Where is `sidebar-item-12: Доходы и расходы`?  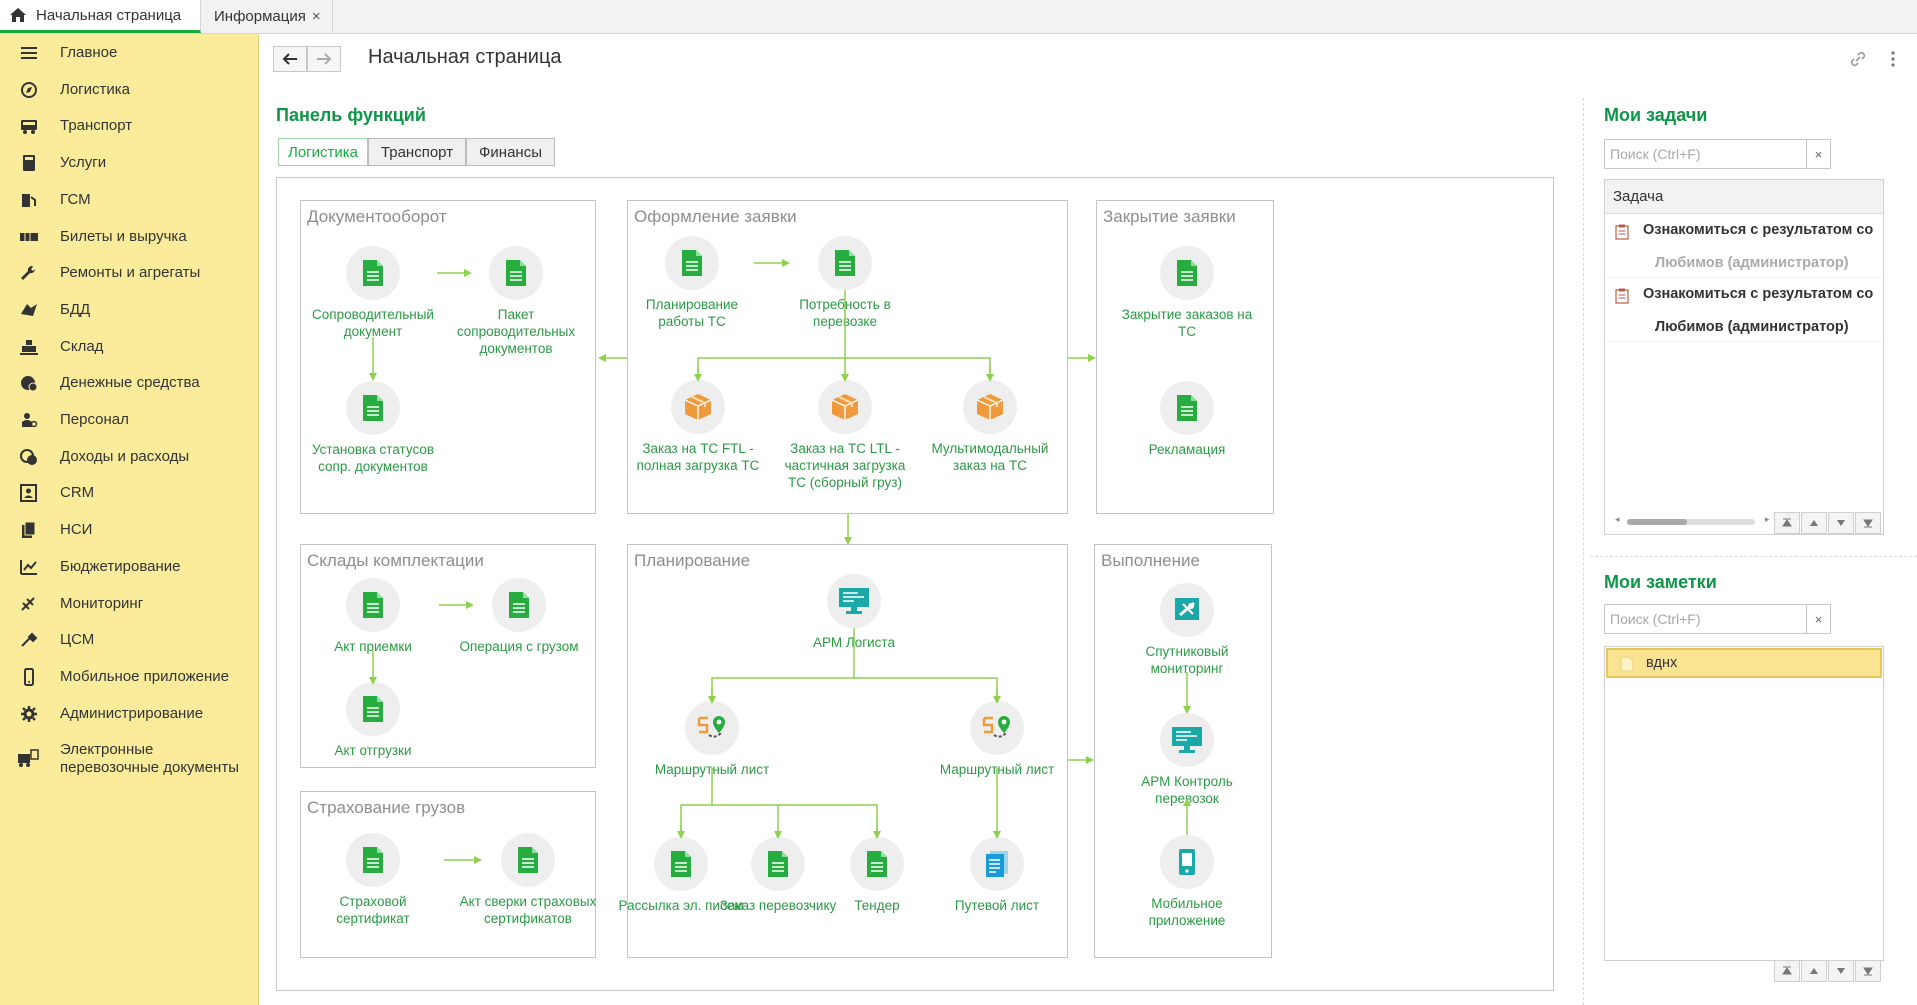 sidebar-item-12: Доходы и расходы is located at coordinates (129, 457).